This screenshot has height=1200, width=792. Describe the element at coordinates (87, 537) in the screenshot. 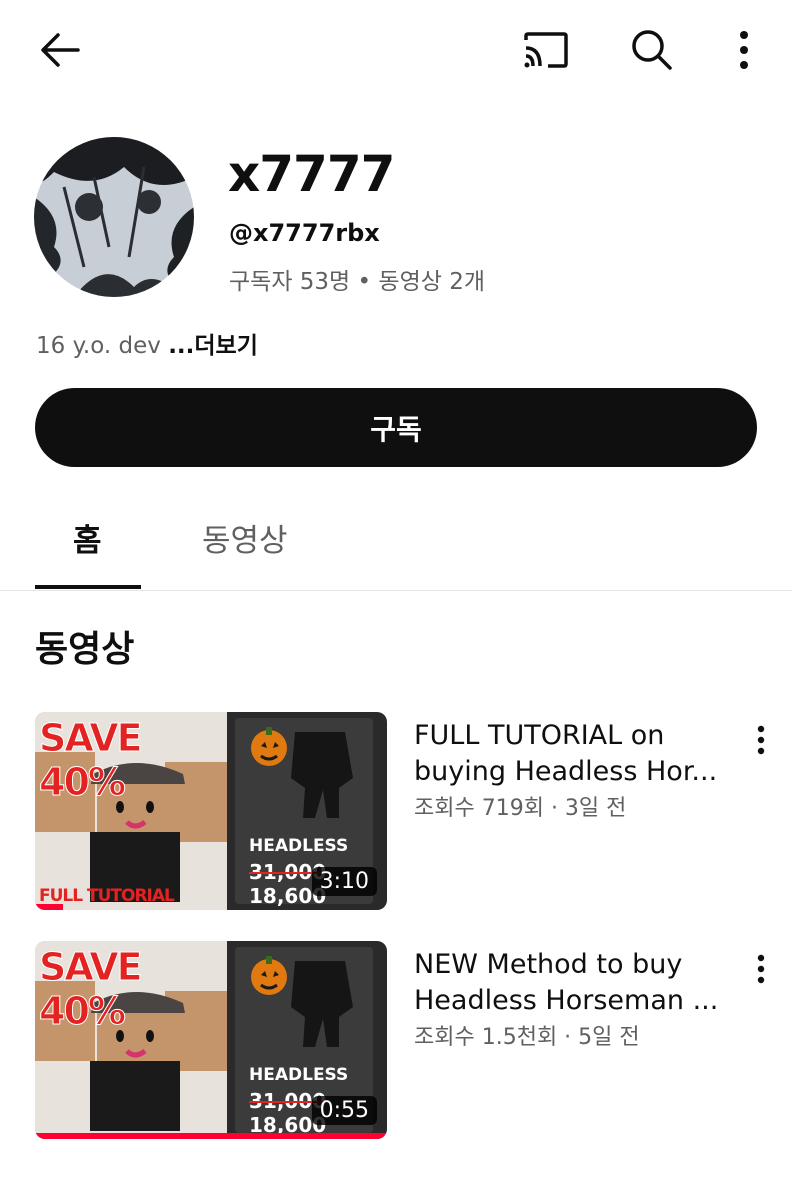

I see `tab-home: 홈` at that location.